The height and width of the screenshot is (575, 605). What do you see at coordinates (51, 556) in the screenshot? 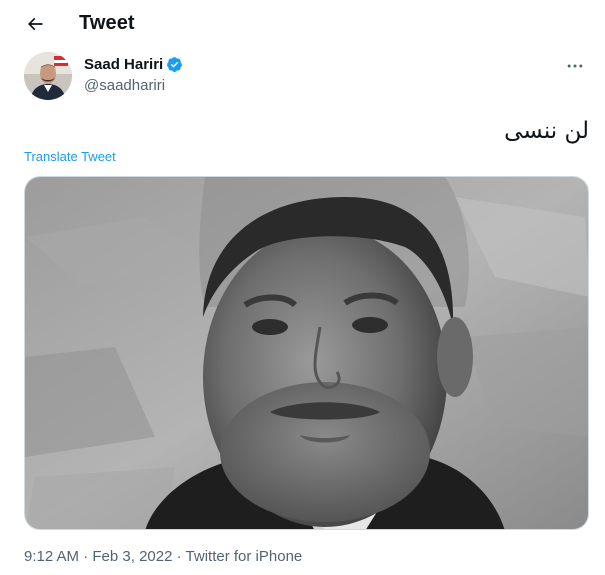
I see `tweet-time: 9:12 AM` at bounding box center [51, 556].